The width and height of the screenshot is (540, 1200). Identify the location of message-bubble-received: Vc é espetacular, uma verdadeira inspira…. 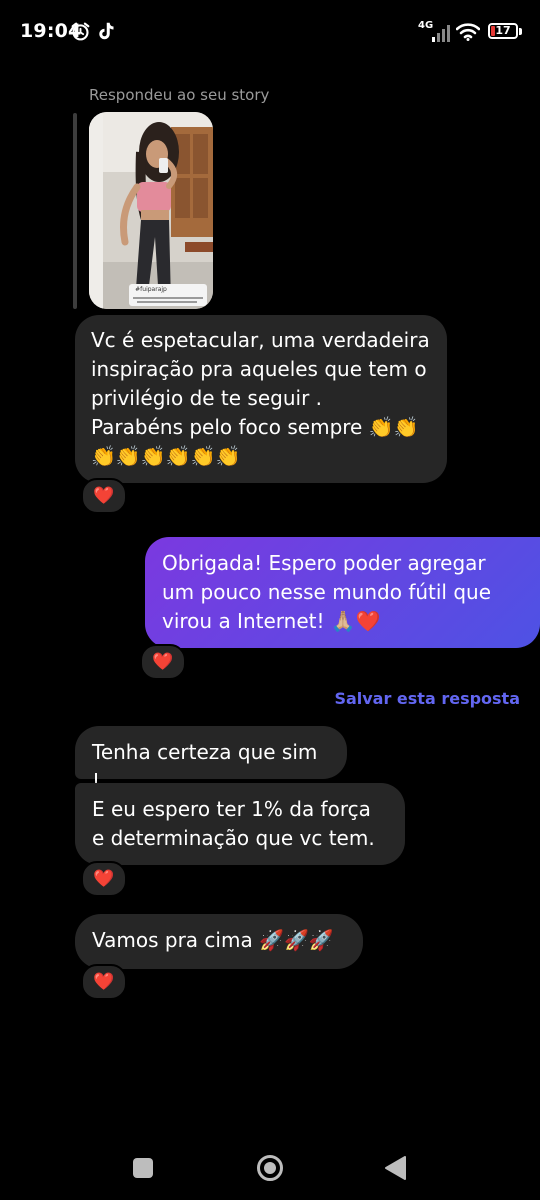
(261, 399).